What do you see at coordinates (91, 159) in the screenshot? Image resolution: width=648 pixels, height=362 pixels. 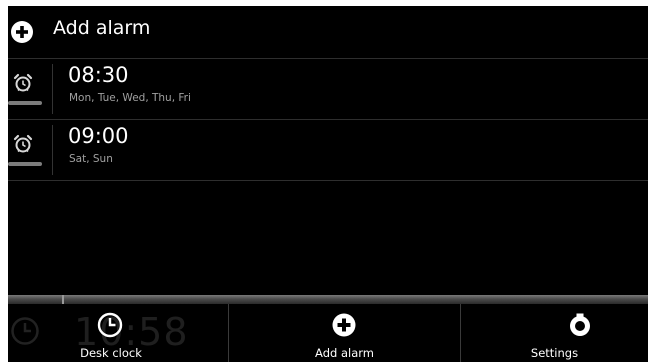 I see `alarm-days: Sat, Sun` at bounding box center [91, 159].